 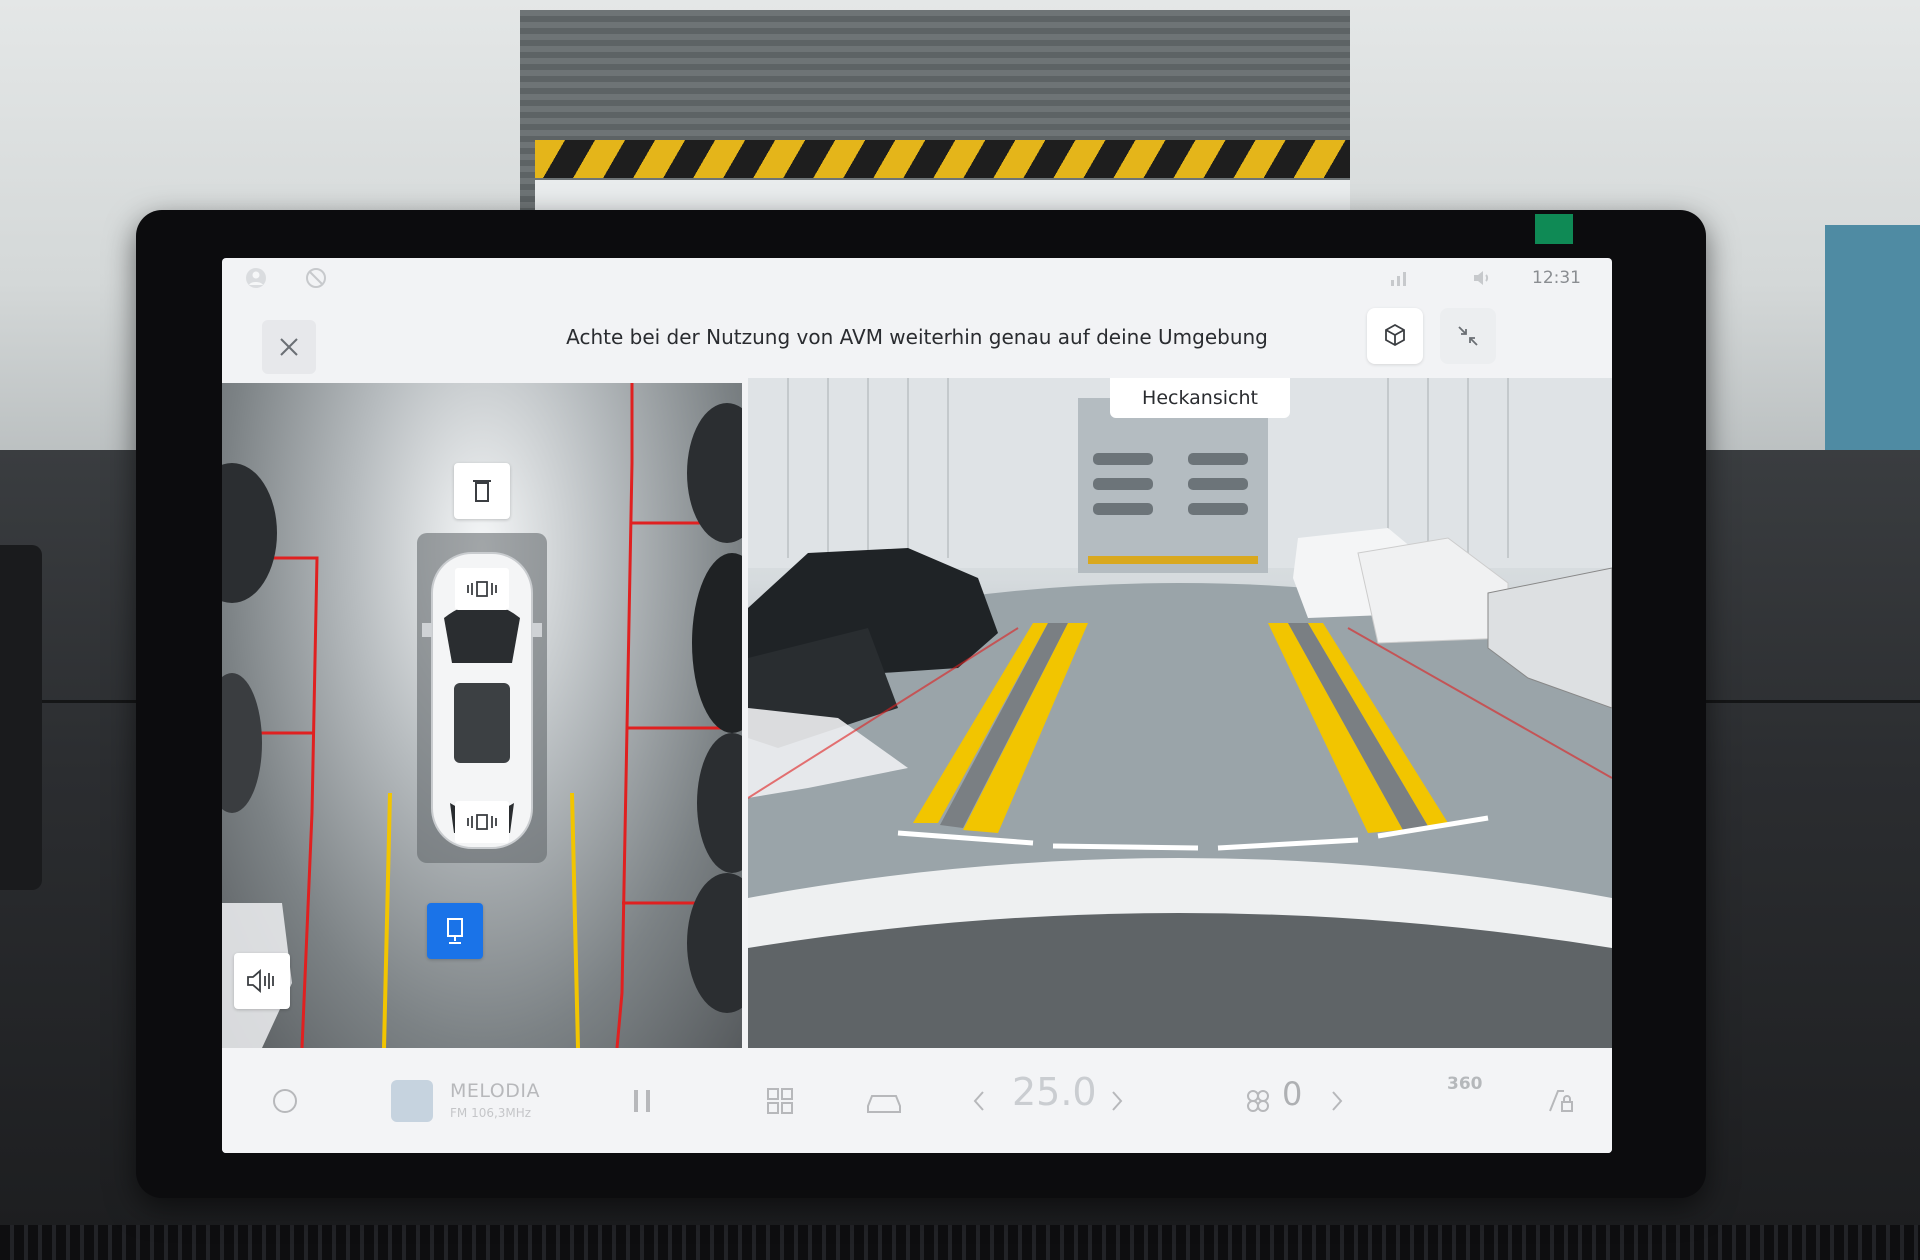 I want to click on home-icon, so click(x=285, y=1101).